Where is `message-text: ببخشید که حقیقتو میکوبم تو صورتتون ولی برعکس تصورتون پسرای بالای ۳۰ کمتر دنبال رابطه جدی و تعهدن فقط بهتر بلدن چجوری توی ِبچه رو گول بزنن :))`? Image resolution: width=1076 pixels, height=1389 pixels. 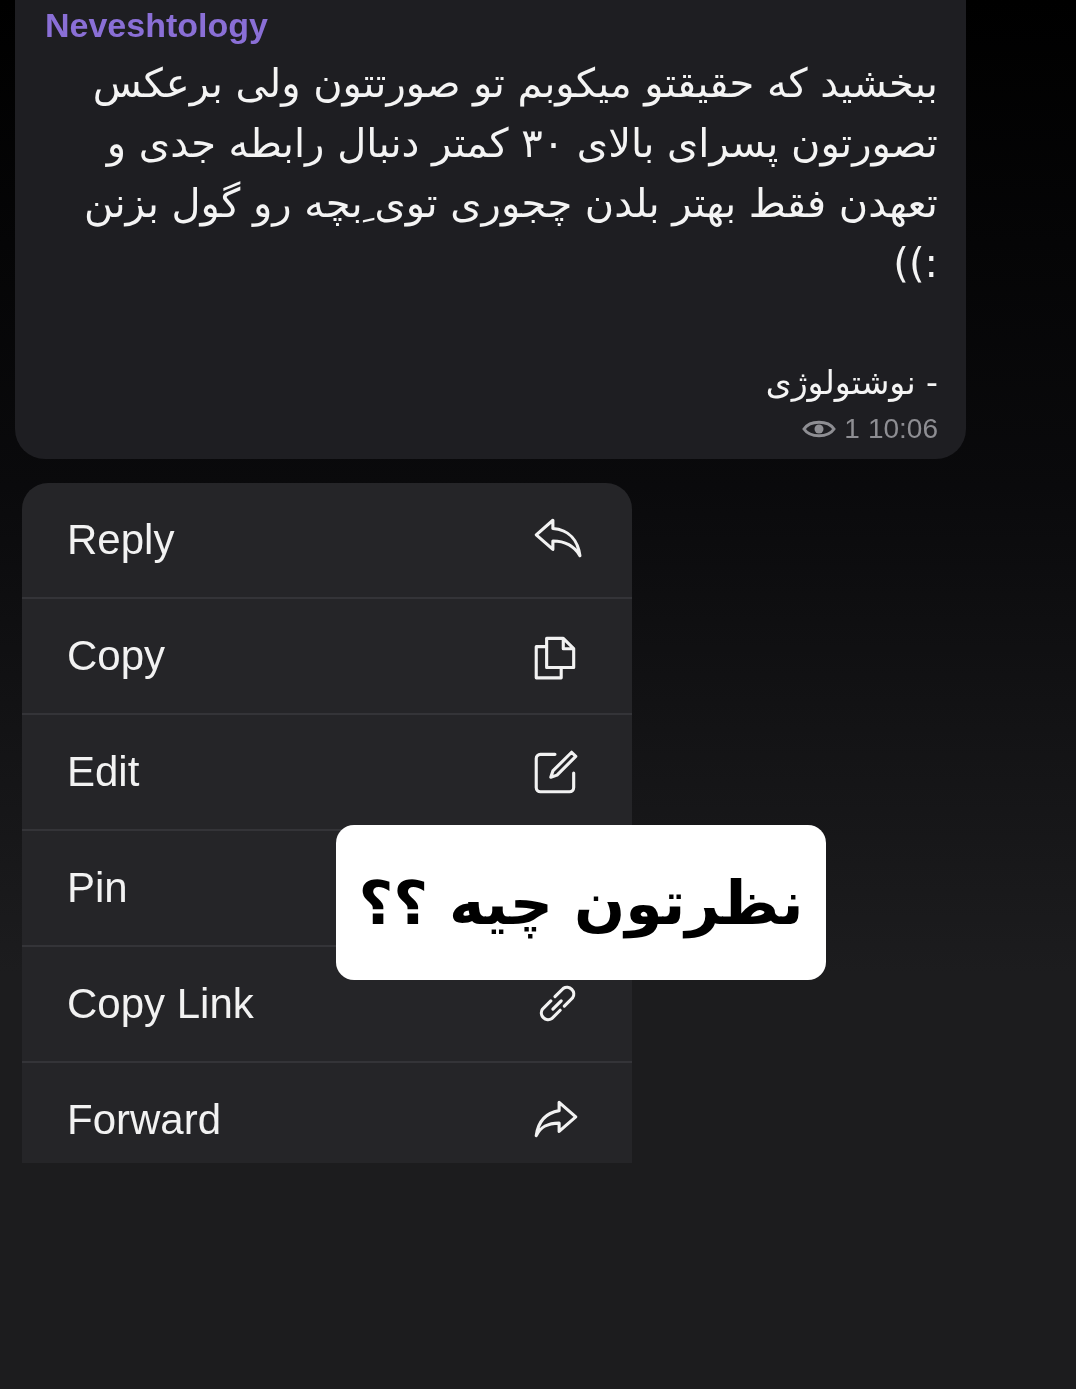 message-text: ببخشید که حقیقتو میکوبم تو صورتتون ولی برعکس تصورتون پسرای بالای ۳۰ کمتر دنبال رابطه جدی و تعهدن فقط بهتر بلدن چجوری توی ِبچه رو گول بزنن :)) is located at coordinates (510, 173).